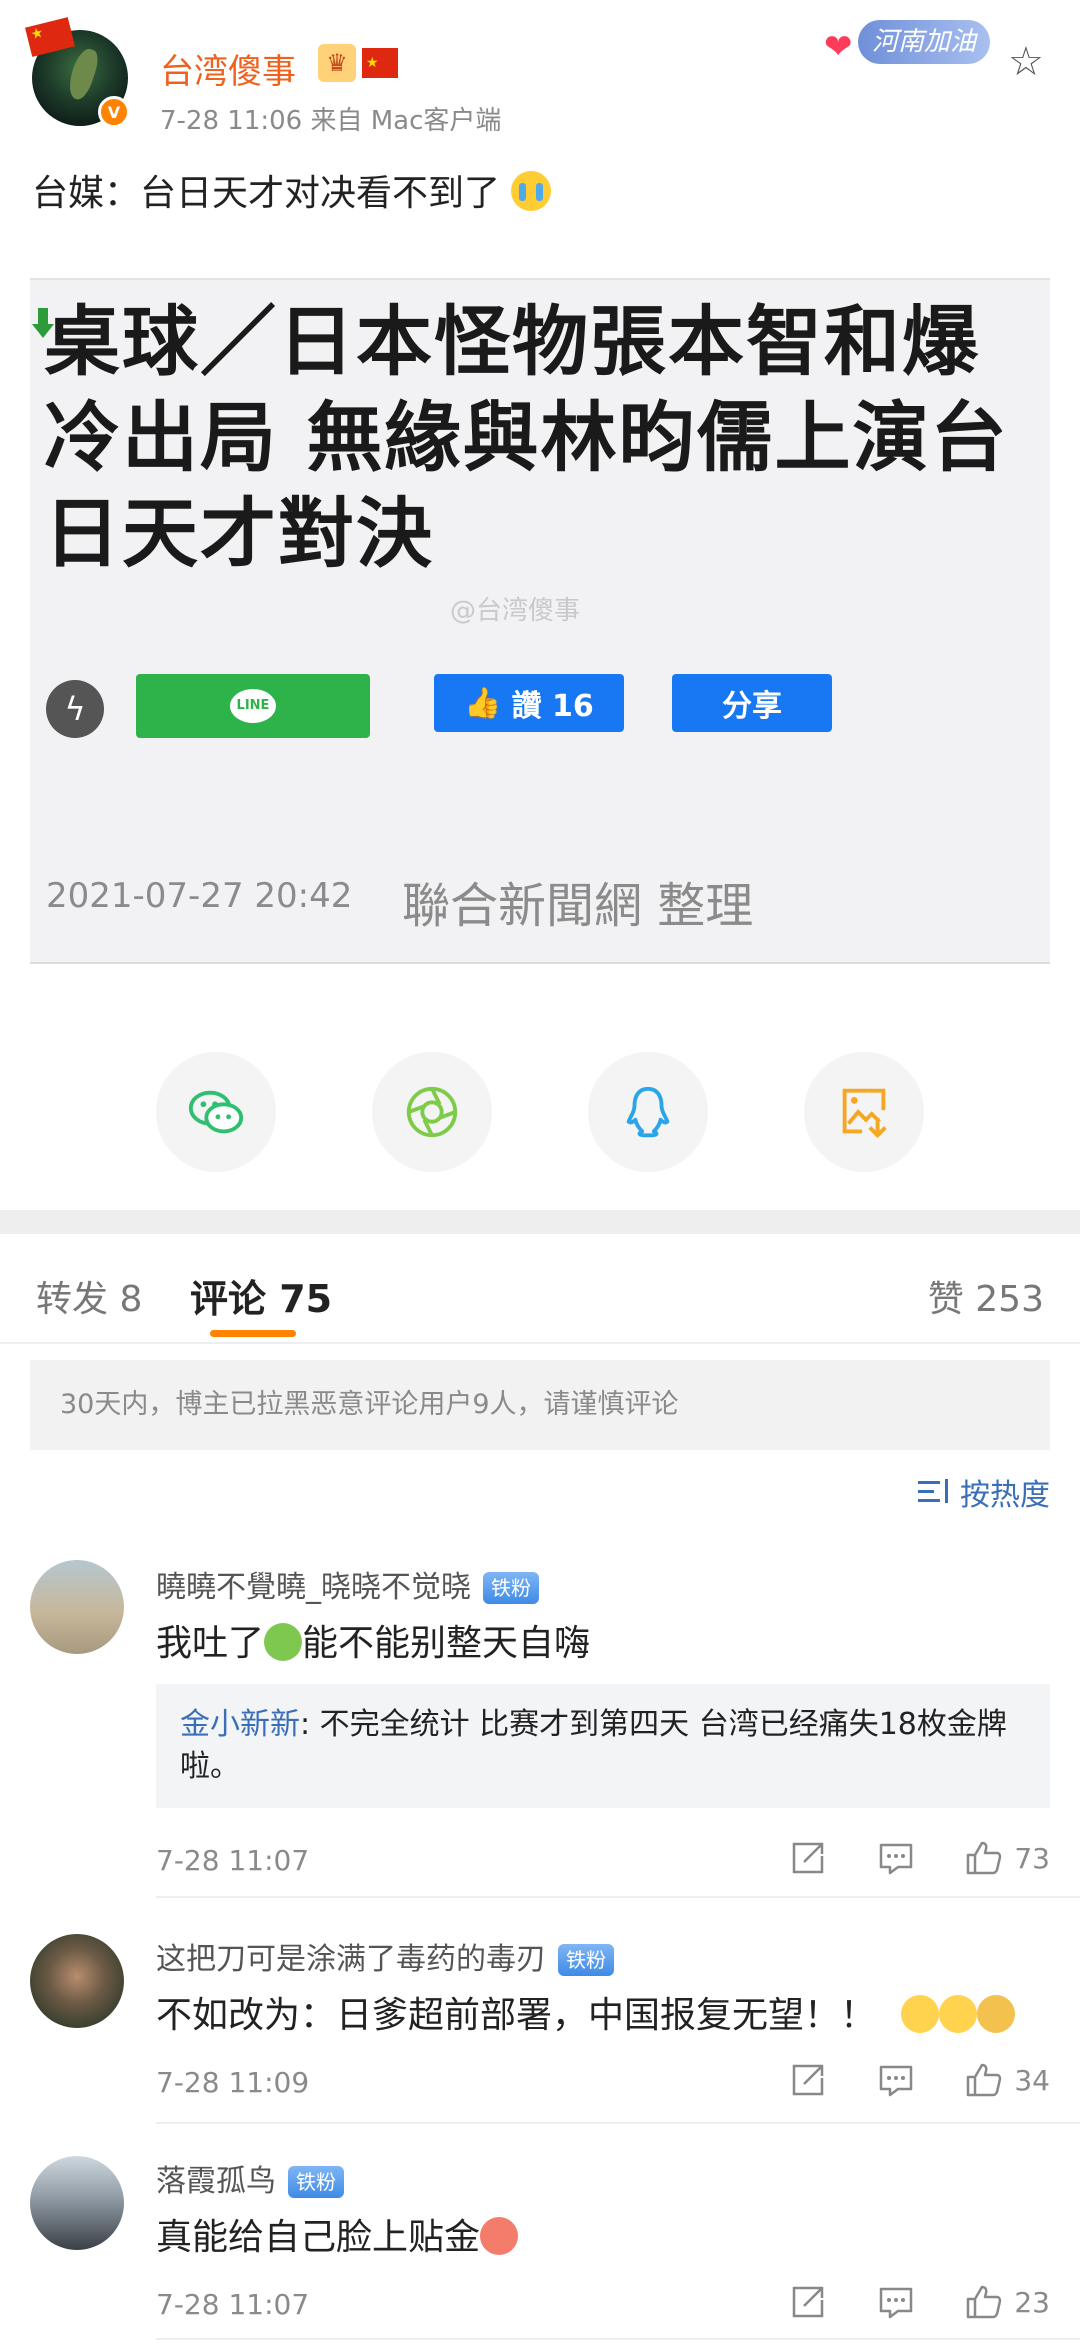  I want to click on vip-crown-icon: ♛, so click(337, 63).